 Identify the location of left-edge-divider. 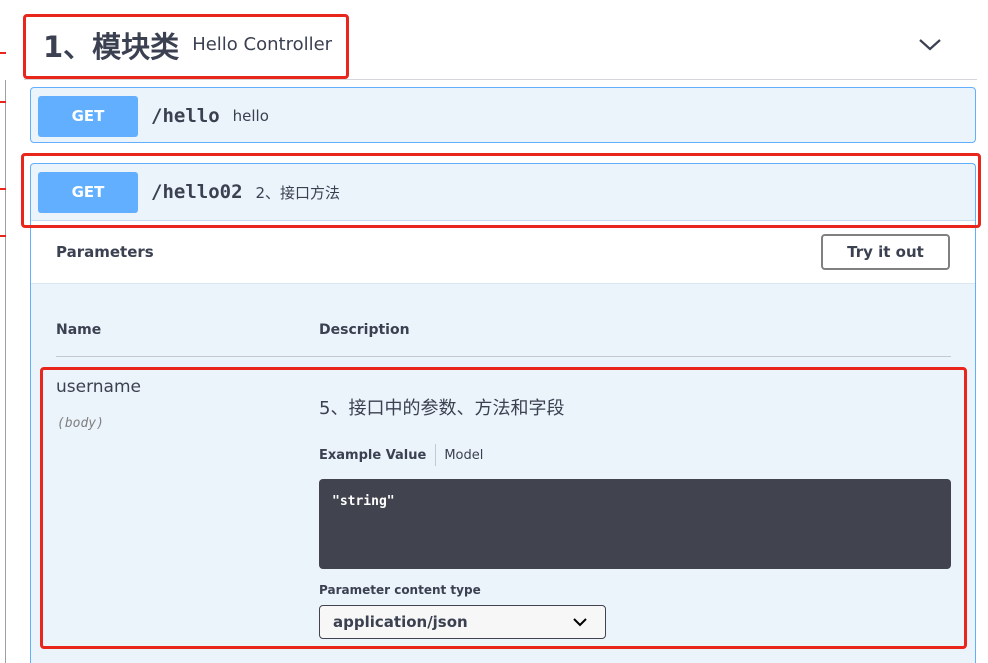
(5, 371).